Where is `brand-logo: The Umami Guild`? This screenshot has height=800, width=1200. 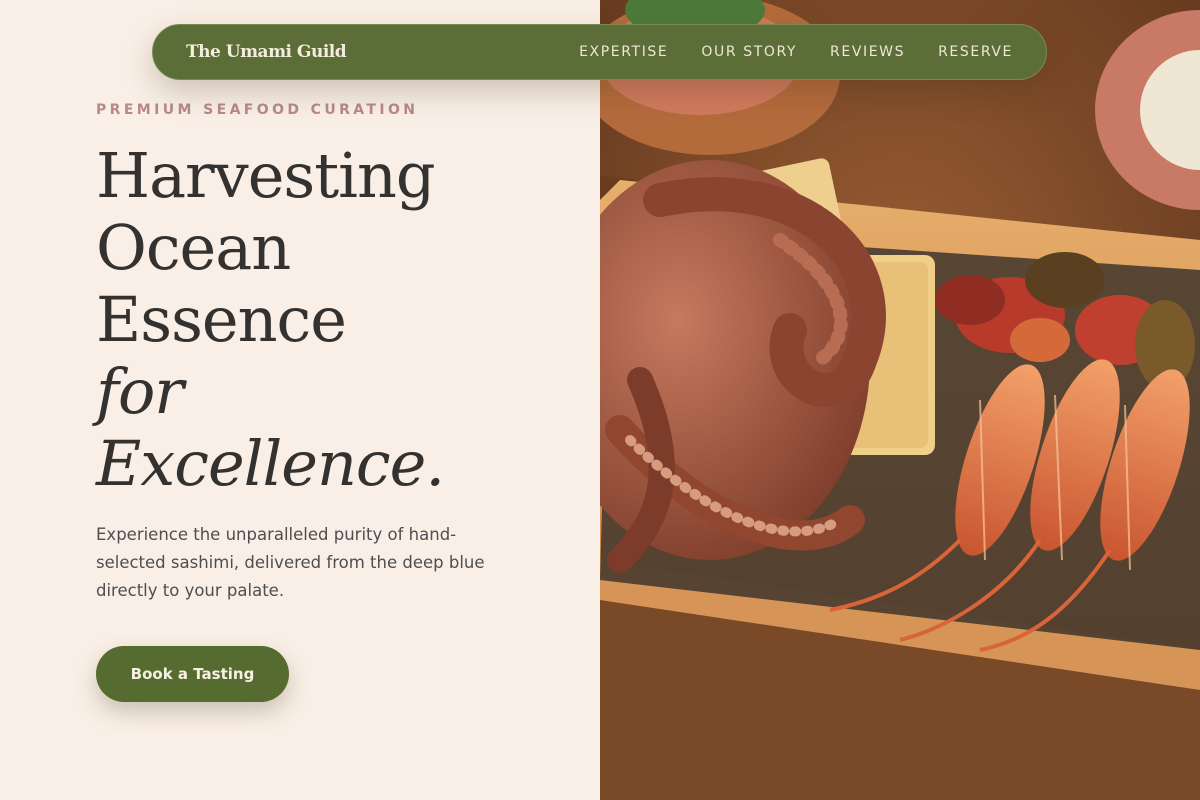
brand-logo: The Umami Guild is located at coordinates (266, 52).